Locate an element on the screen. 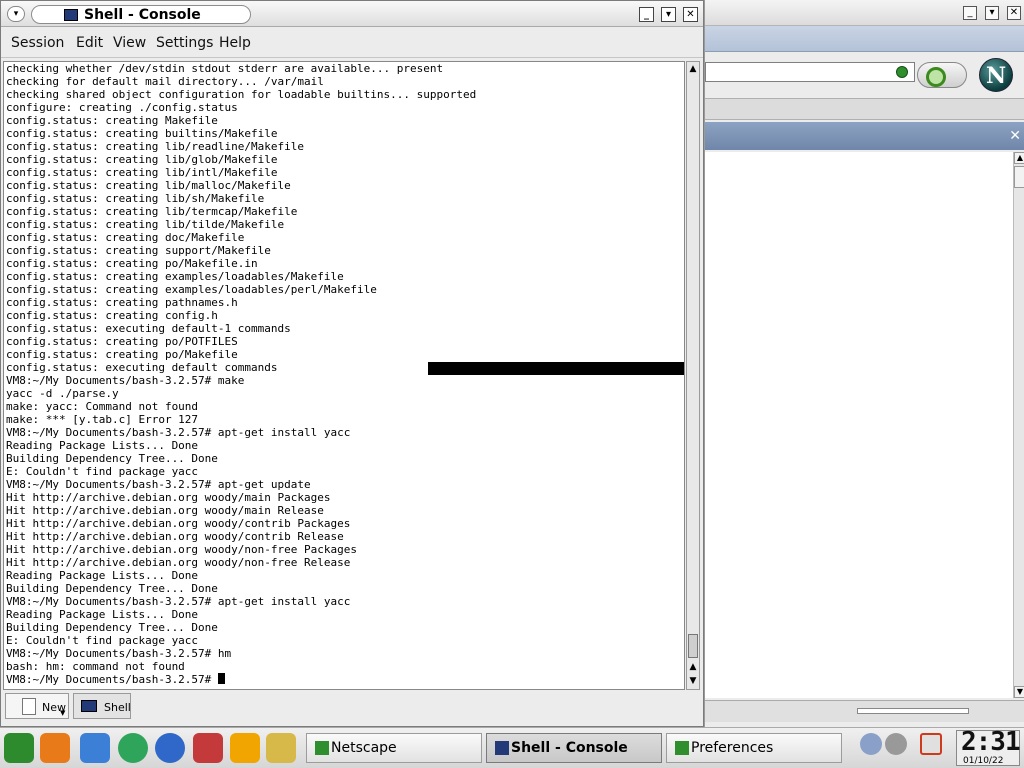  terminal-line: yacc -d ./parse.y is located at coordinates (62, 393).